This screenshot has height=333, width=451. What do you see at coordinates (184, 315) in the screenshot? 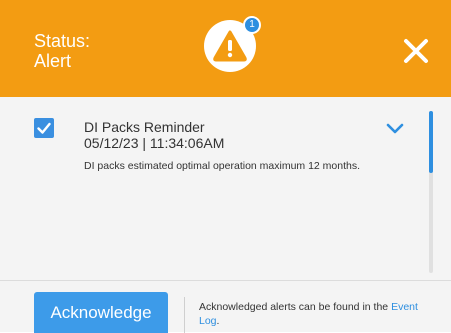
I see `footer-divider` at bounding box center [184, 315].